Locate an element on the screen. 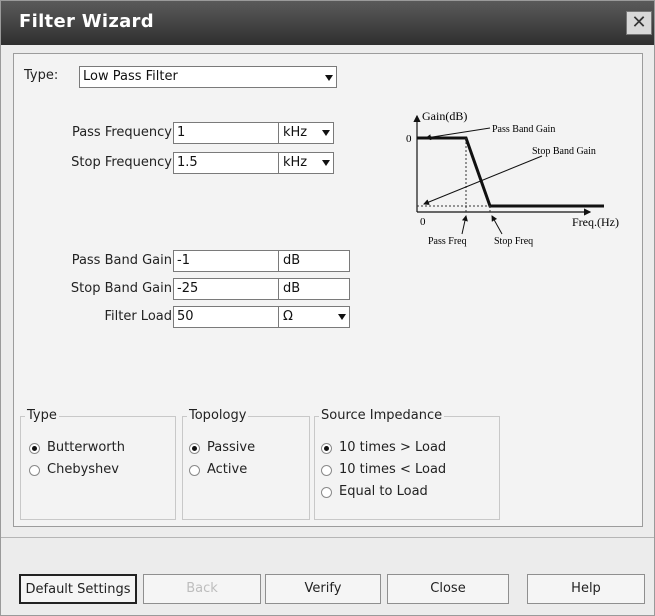 This screenshot has width=655, height=616. topology-group: Topology Passive Active is located at coordinates (246, 464).